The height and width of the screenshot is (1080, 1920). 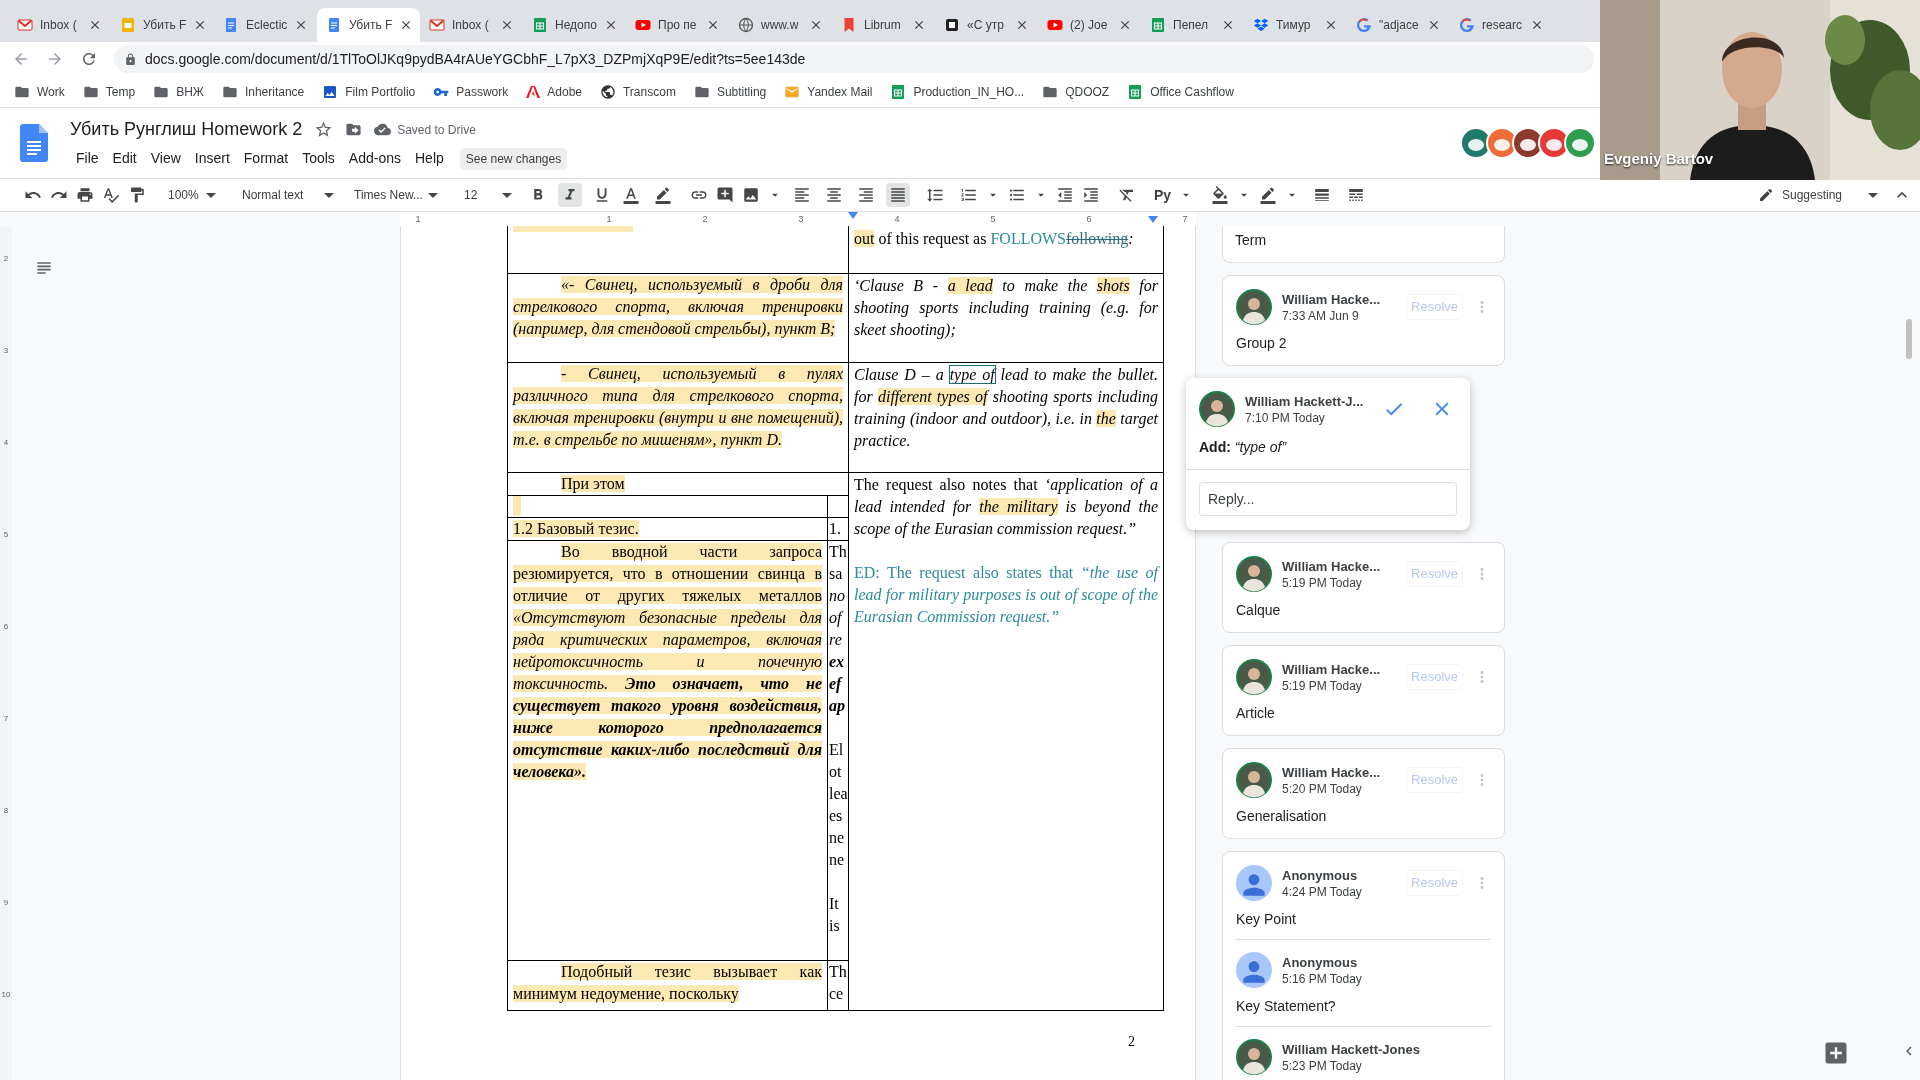 I want to click on zoom-dropdown: 100%, so click(x=192, y=195).